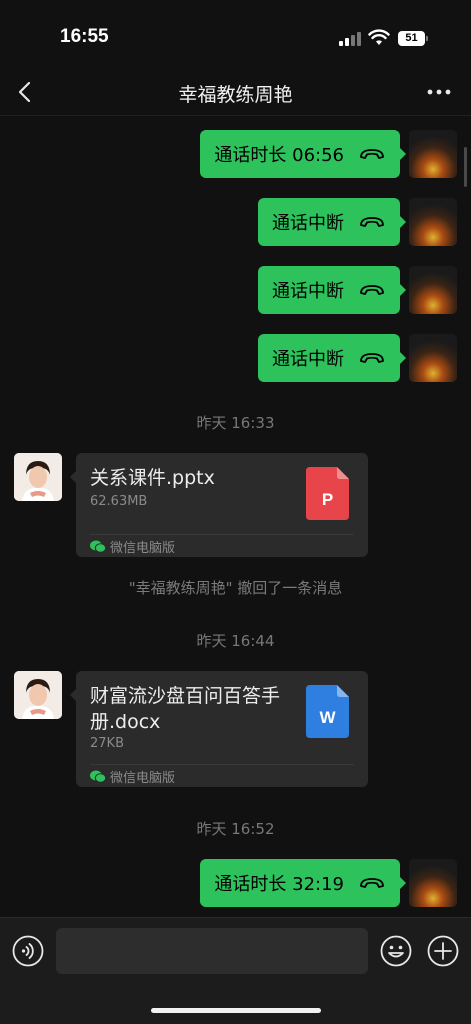  Describe the element at coordinates (411, 38) in the screenshot. I see `battery-indicator: 51` at that location.